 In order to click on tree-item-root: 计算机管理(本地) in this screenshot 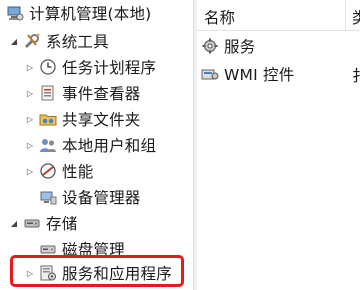, I will do `click(78, 13)`.